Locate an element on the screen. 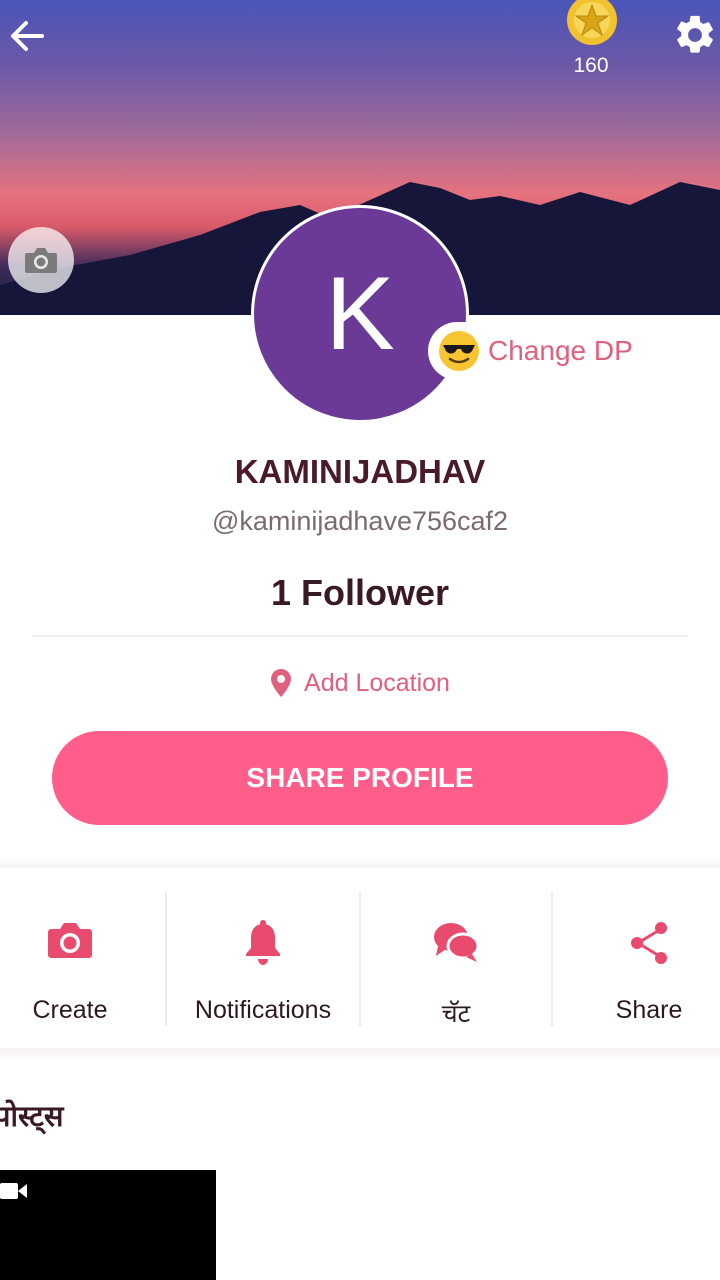 The width and height of the screenshot is (720, 1280). chat-label: चॅट is located at coordinates (456, 1014).